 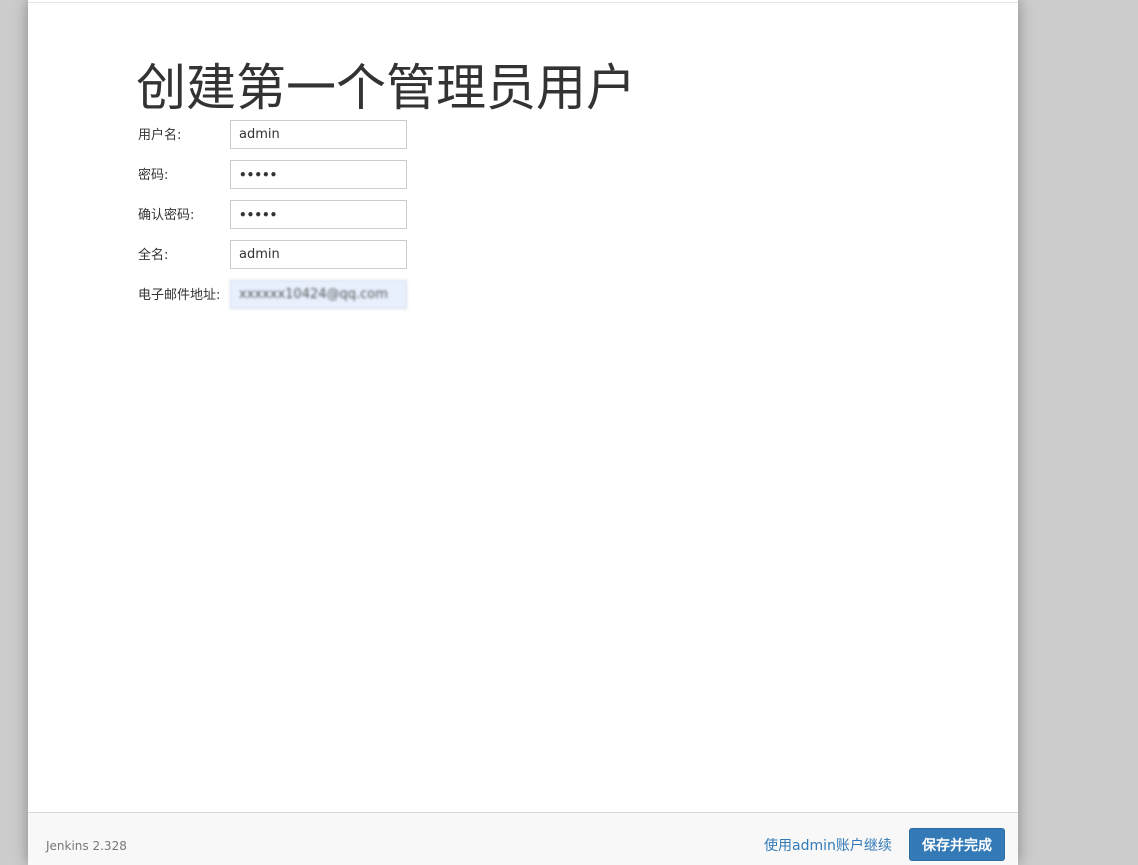 What do you see at coordinates (318, 254) in the screenshot?
I see `fullname-input` at bounding box center [318, 254].